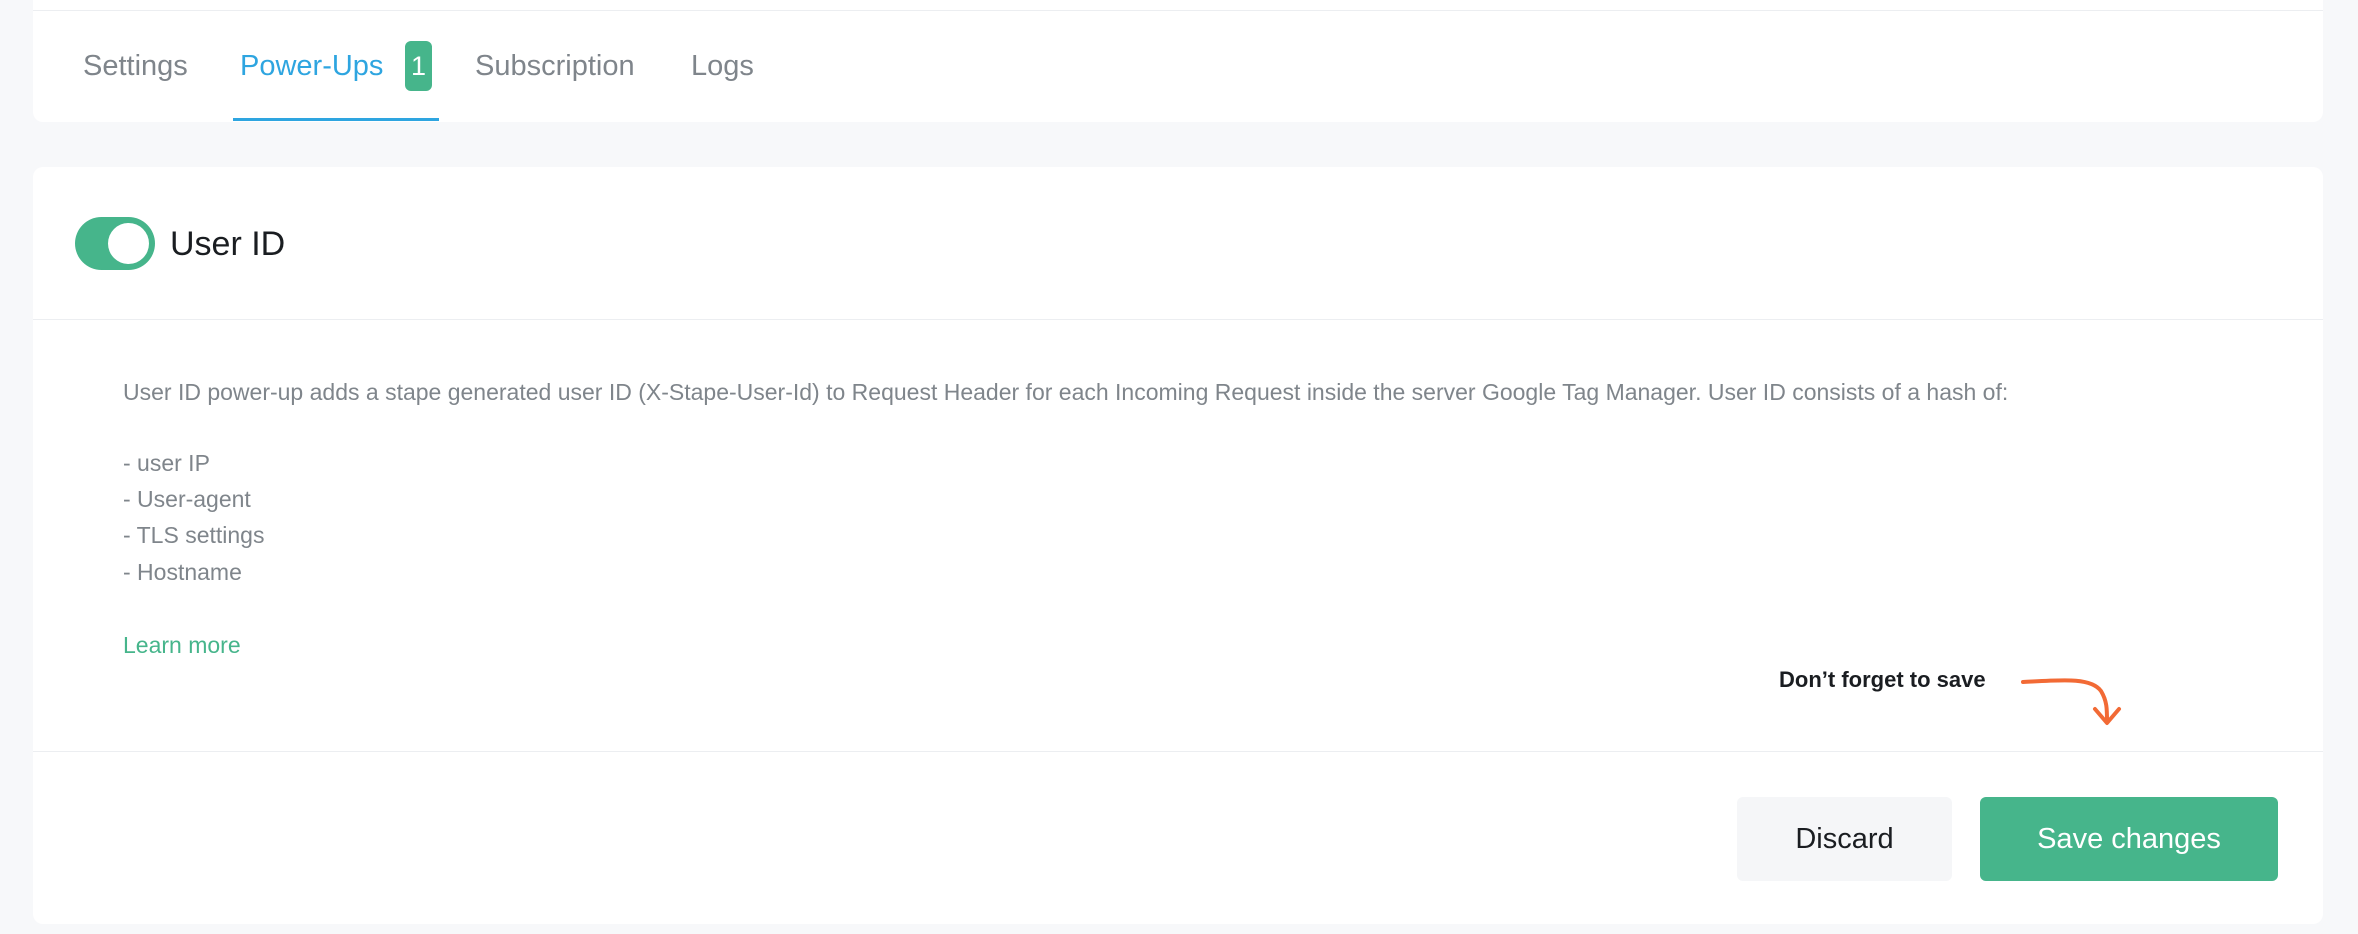 The image size is (2358, 934). What do you see at coordinates (555, 66) in the screenshot?
I see `tab-subscription: Subscription` at bounding box center [555, 66].